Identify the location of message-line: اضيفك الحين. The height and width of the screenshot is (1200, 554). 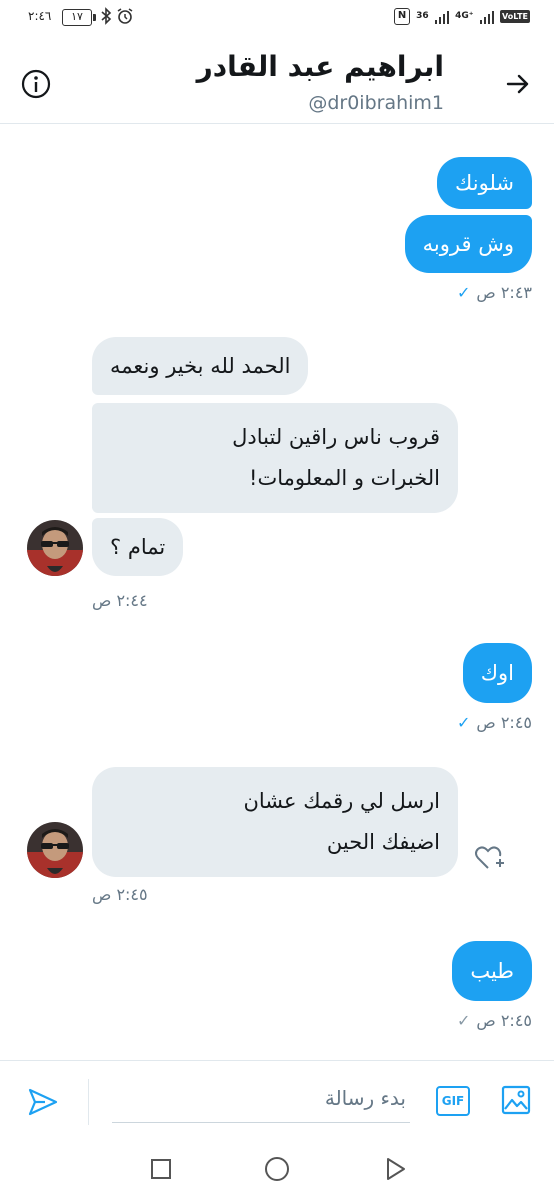
(383, 842).